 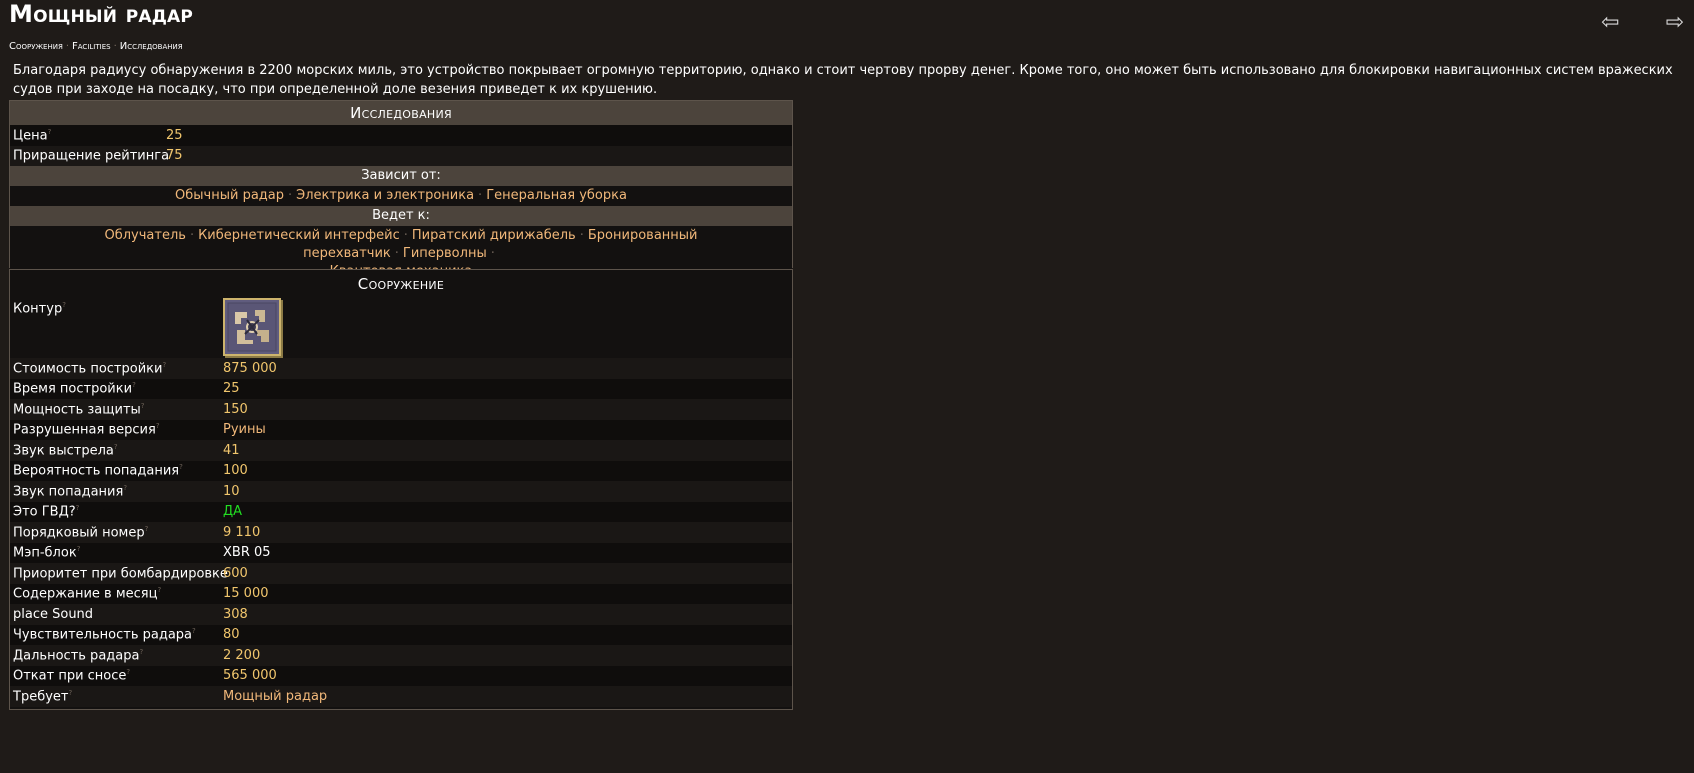 What do you see at coordinates (144, 235) in the screenshot?
I see `leads-link: Облучатель` at bounding box center [144, 235].